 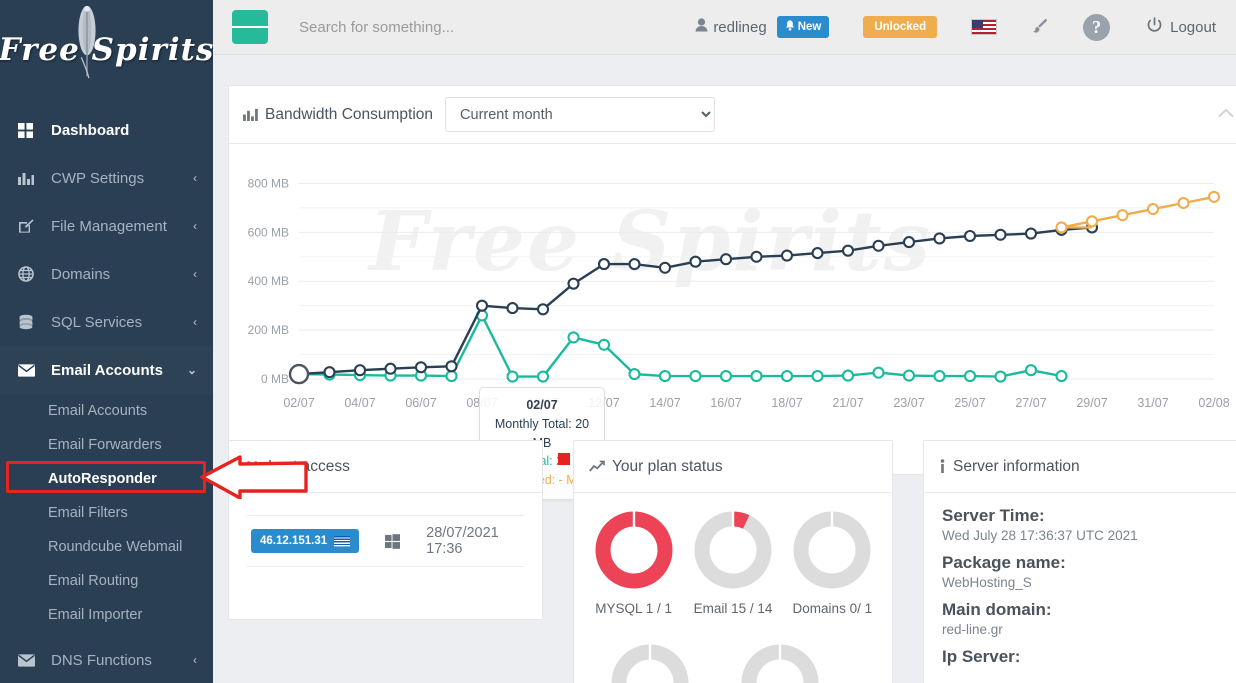 I want to click on unlocked-badge: Unlocked, so click(x=900, y=27).